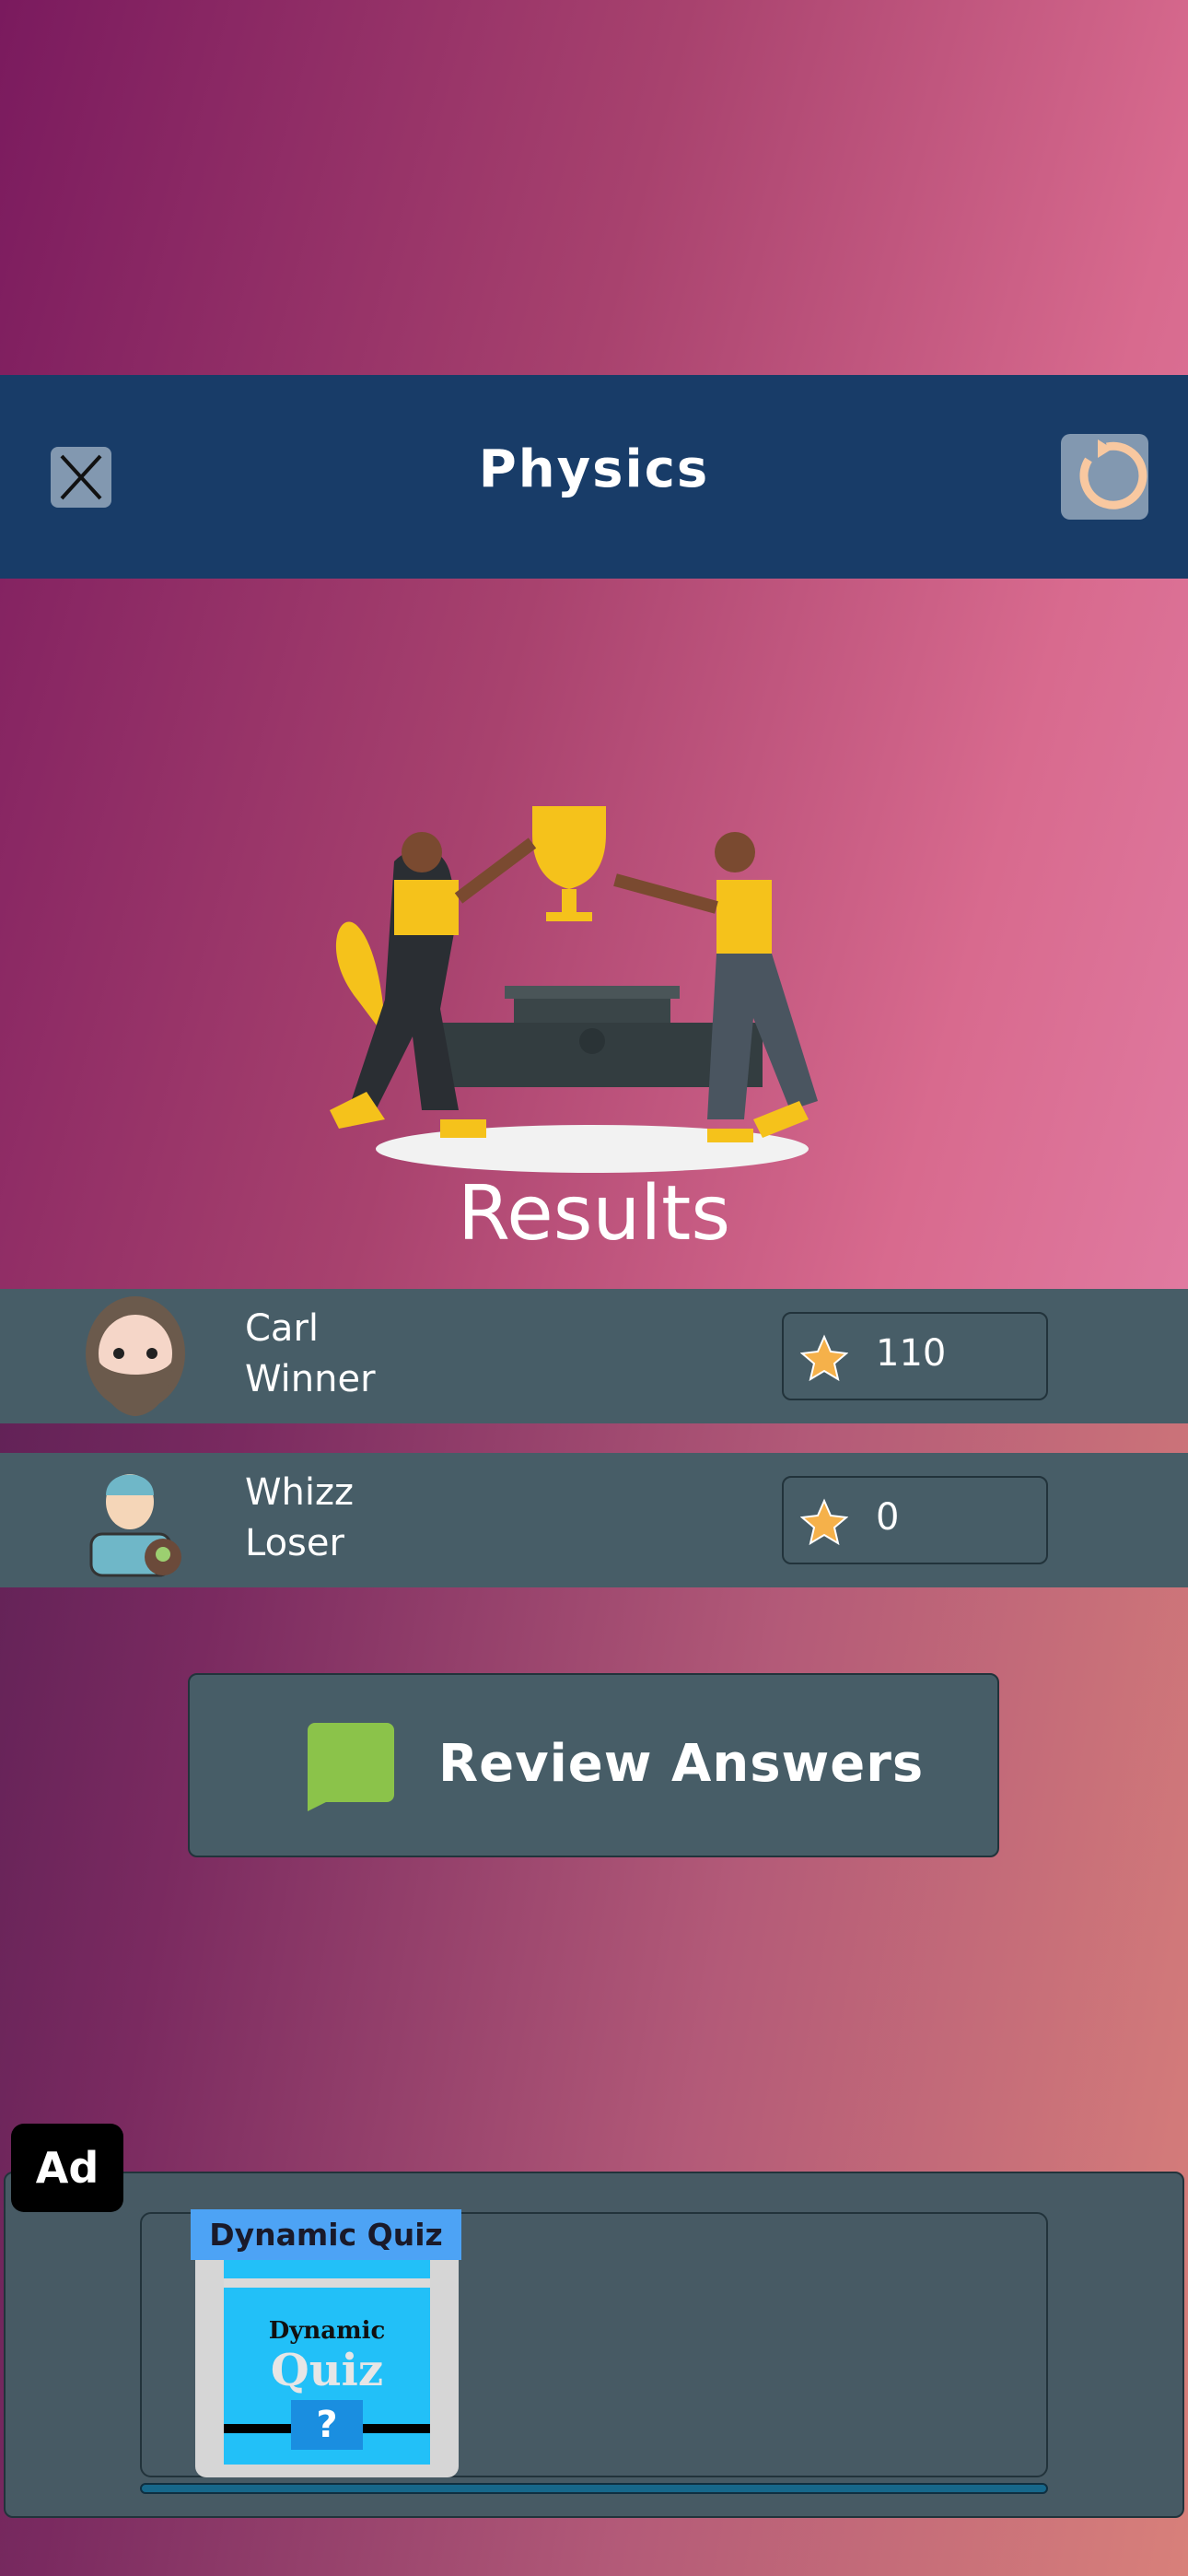 The image size is (1188, 2576). I want to click on trophy-celebration-illustration, so click(574, 989).